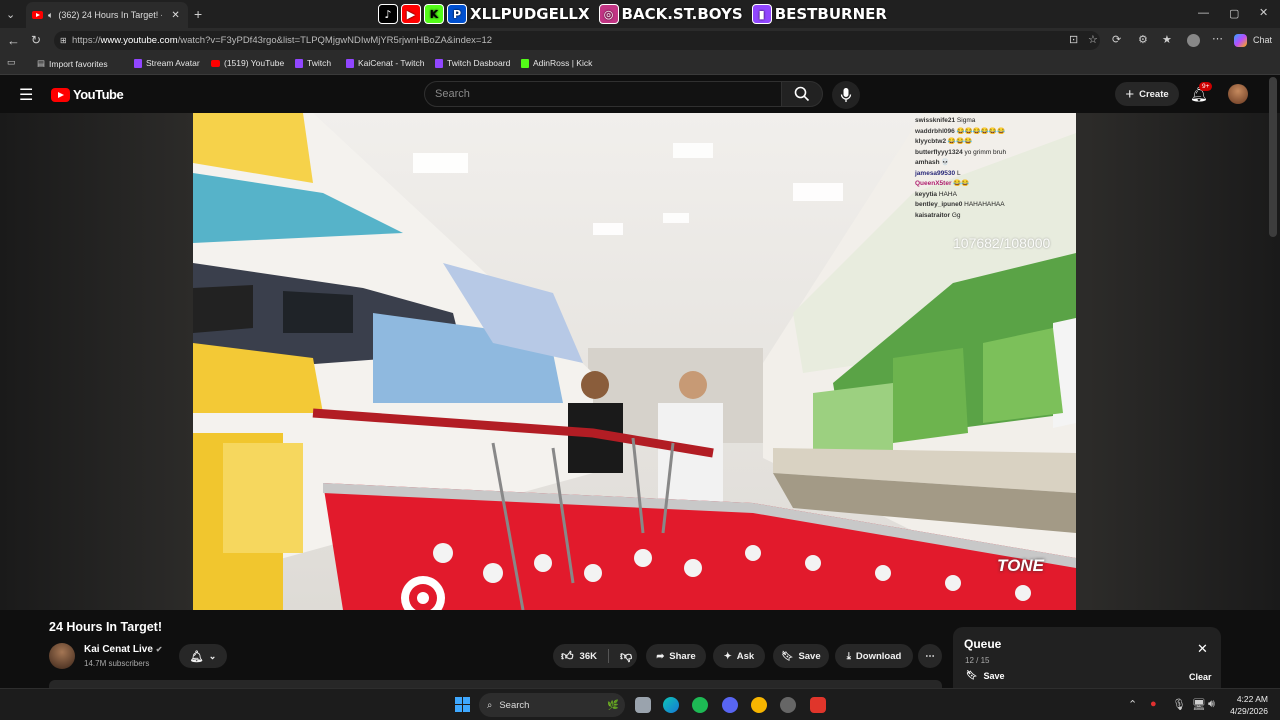 The height and width of the screenshot is (720, 1280). What do you see at coordinates (1263, 12) in the screenshot?
I see `window-close-icon: ✕` at bounding box center [1263, 12].